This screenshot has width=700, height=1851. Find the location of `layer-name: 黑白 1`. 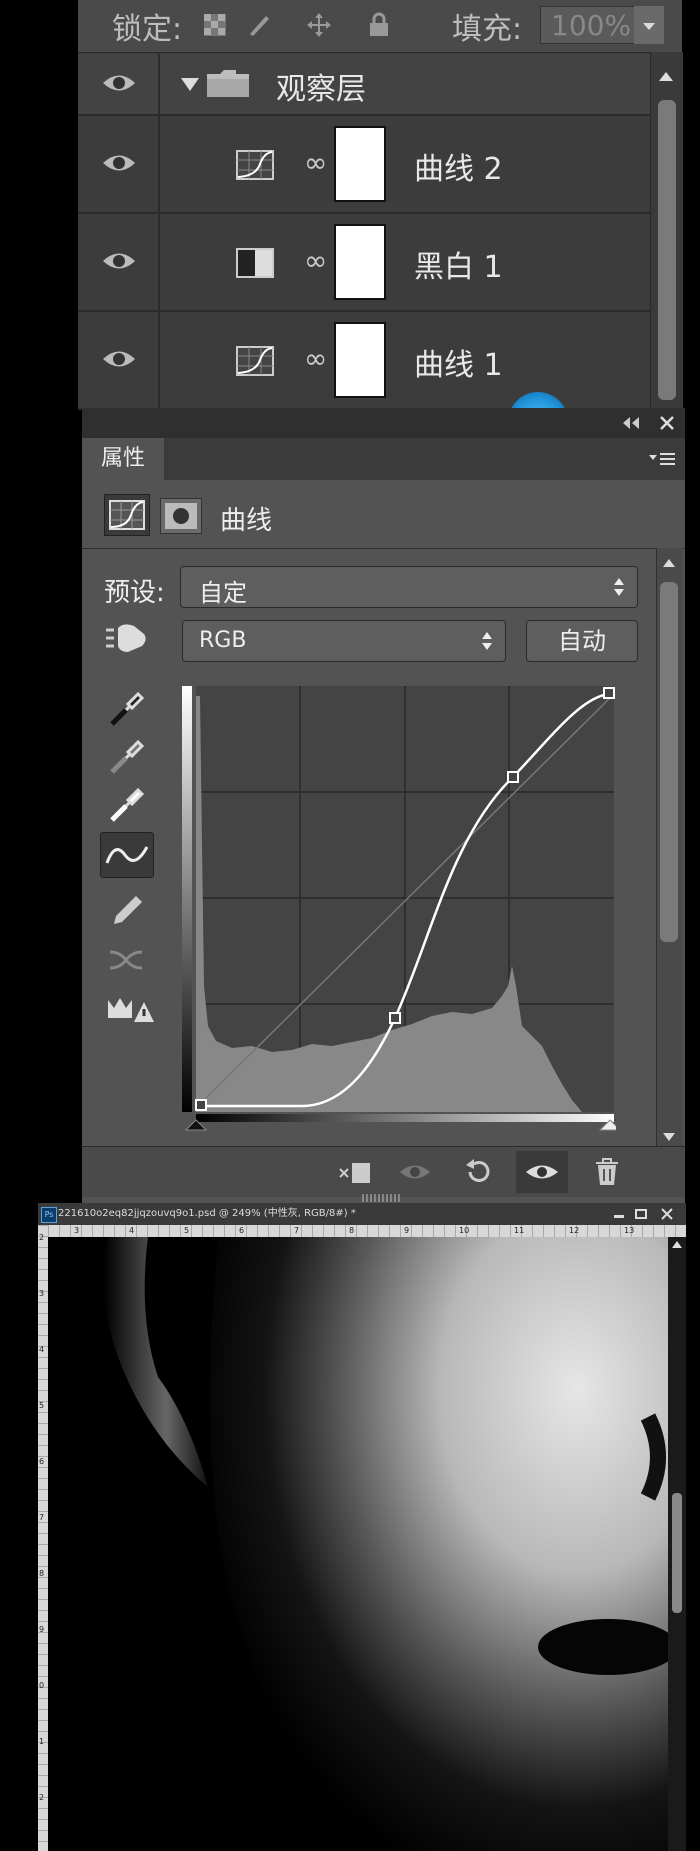

layer-name: 黑白 1 is located at coordinates (458, 267).